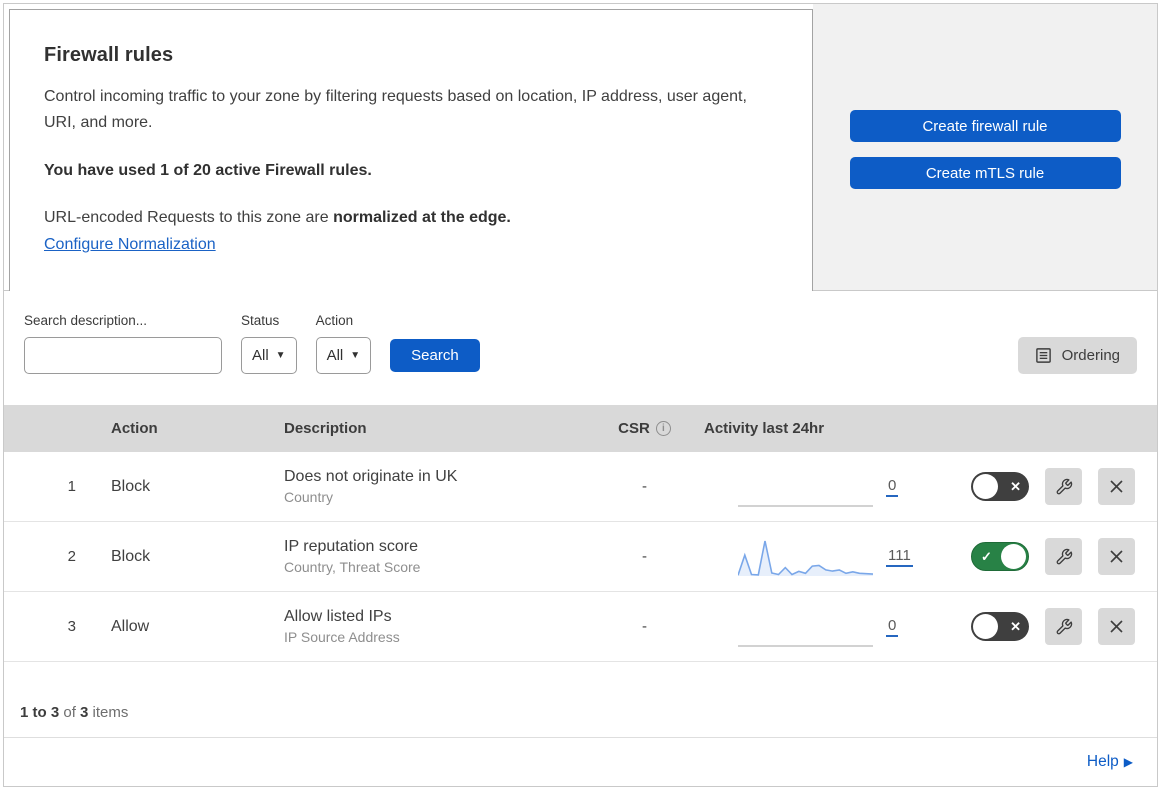  What do you see at coordinates (580, 762) in the screenshot?
I see `help-row: Help ▶` at bounding box center [580, 762].